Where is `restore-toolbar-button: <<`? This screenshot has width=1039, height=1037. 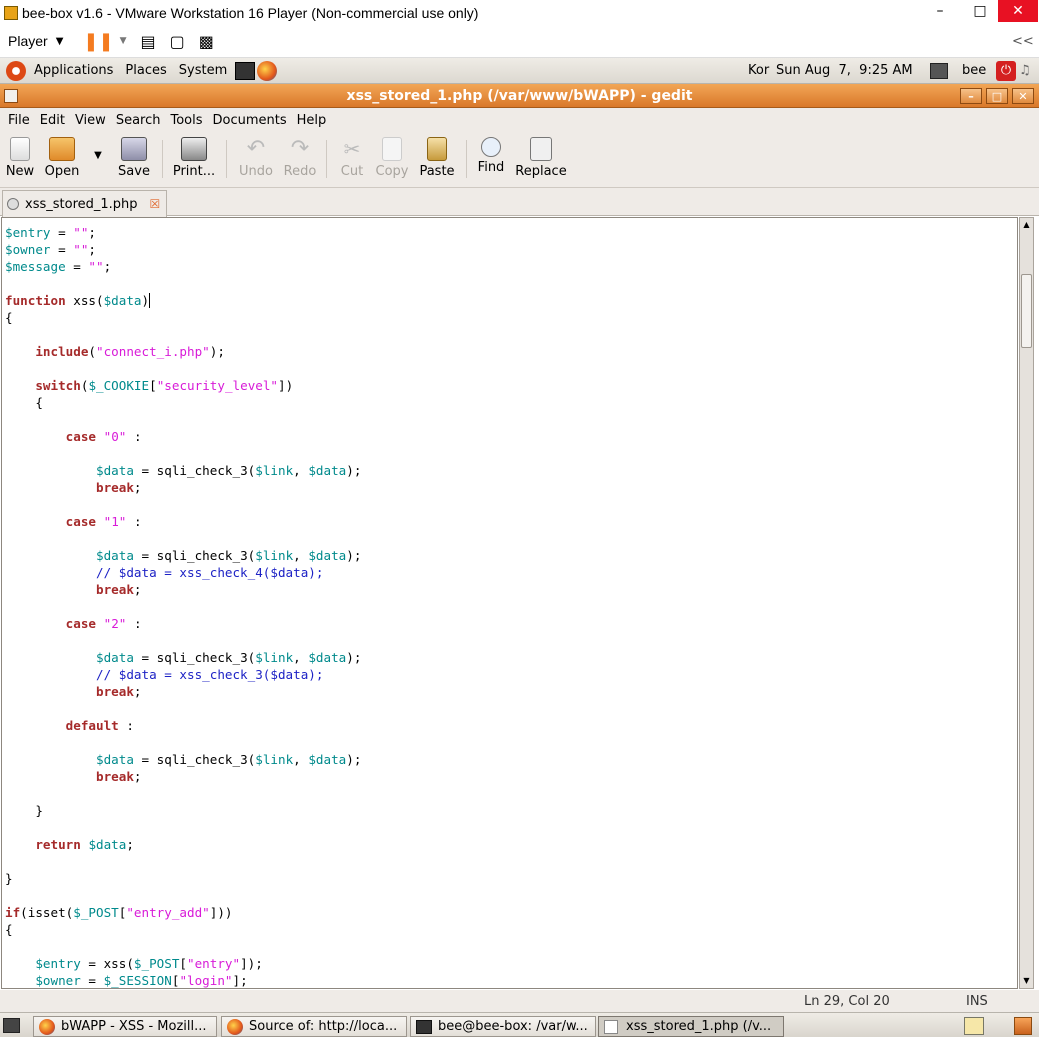 restore-toolbar-button: << is located at coordinates (1023, 41).